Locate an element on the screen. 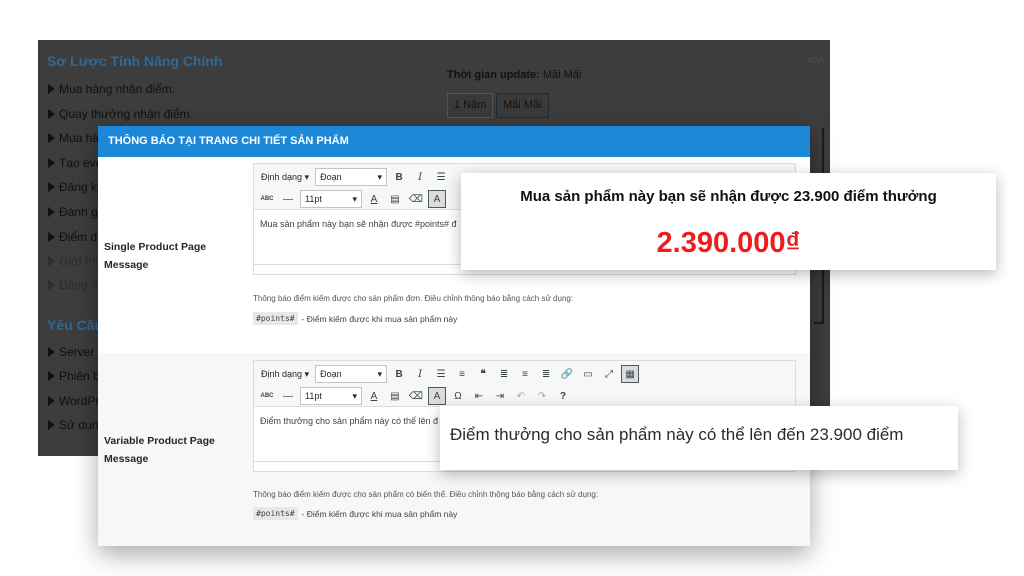 This screenshot has width=1024, height=576. bg-list-item: Giới thiệ is located at coordinates (76, 261).